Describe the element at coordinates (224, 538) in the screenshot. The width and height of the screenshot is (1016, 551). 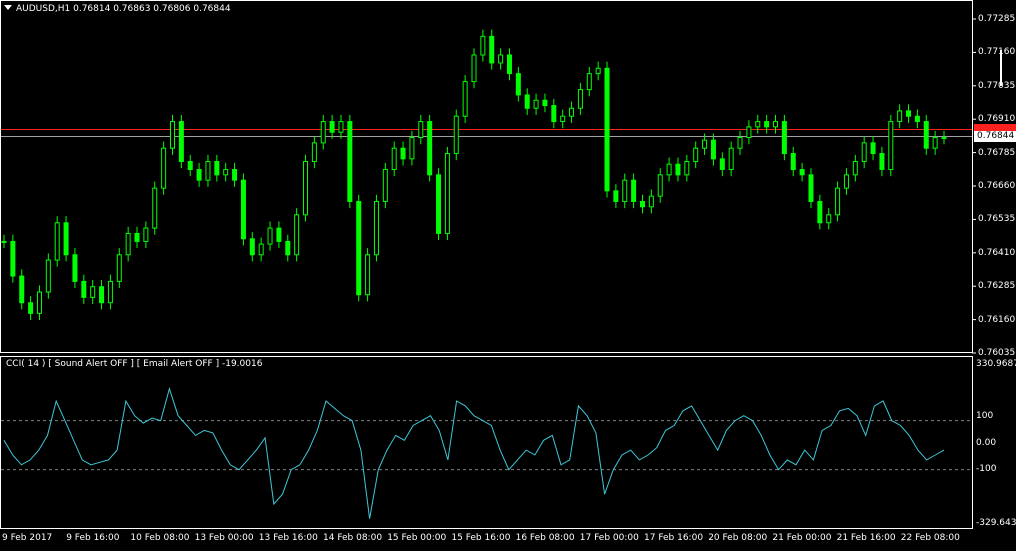
I see `time-axis-label: 13 Feb 00:00` at that location.